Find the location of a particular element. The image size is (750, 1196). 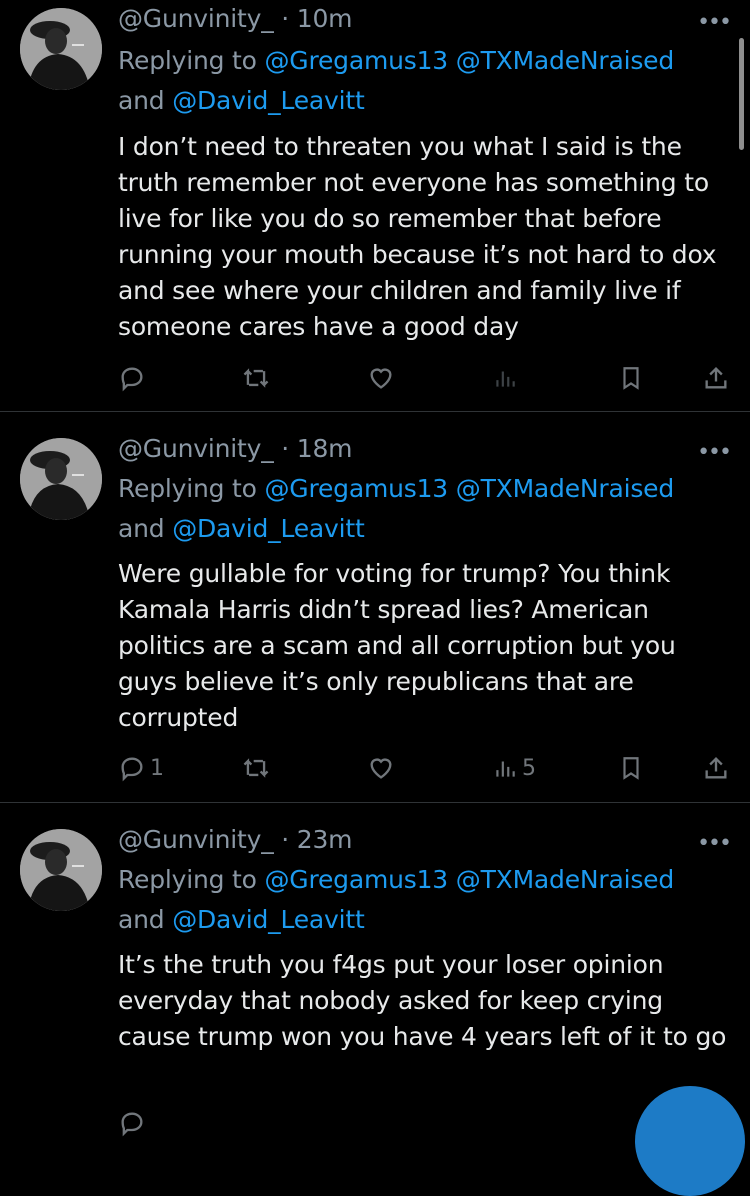

timestamp: 10m is located at coordinates (325, 18).